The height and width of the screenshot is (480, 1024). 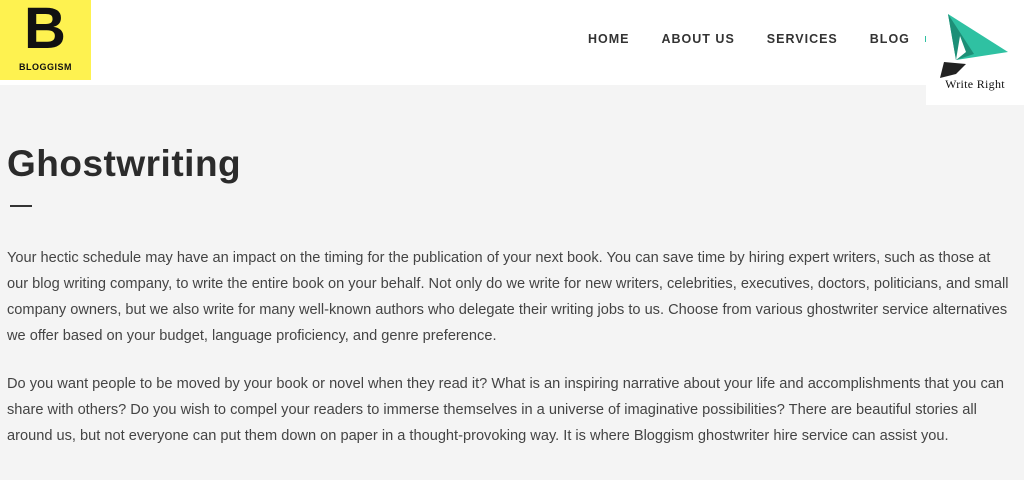 What do you see at coordinates (124, 163) in the screenshot?
I see `page-title: Ghostwriting` at bounding box center [124, 163].